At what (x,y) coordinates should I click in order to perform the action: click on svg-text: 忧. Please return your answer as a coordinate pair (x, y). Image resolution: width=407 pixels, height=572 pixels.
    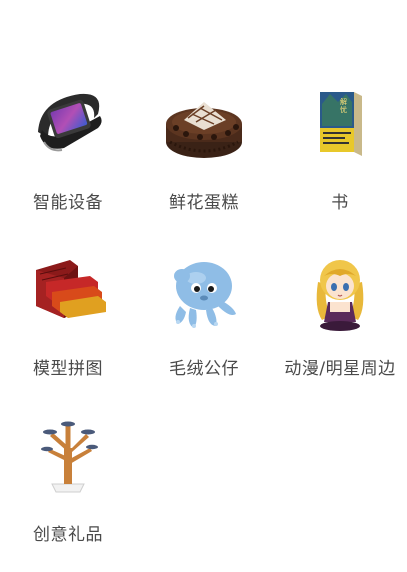
    Looking at the image, I should click on (343, 109).